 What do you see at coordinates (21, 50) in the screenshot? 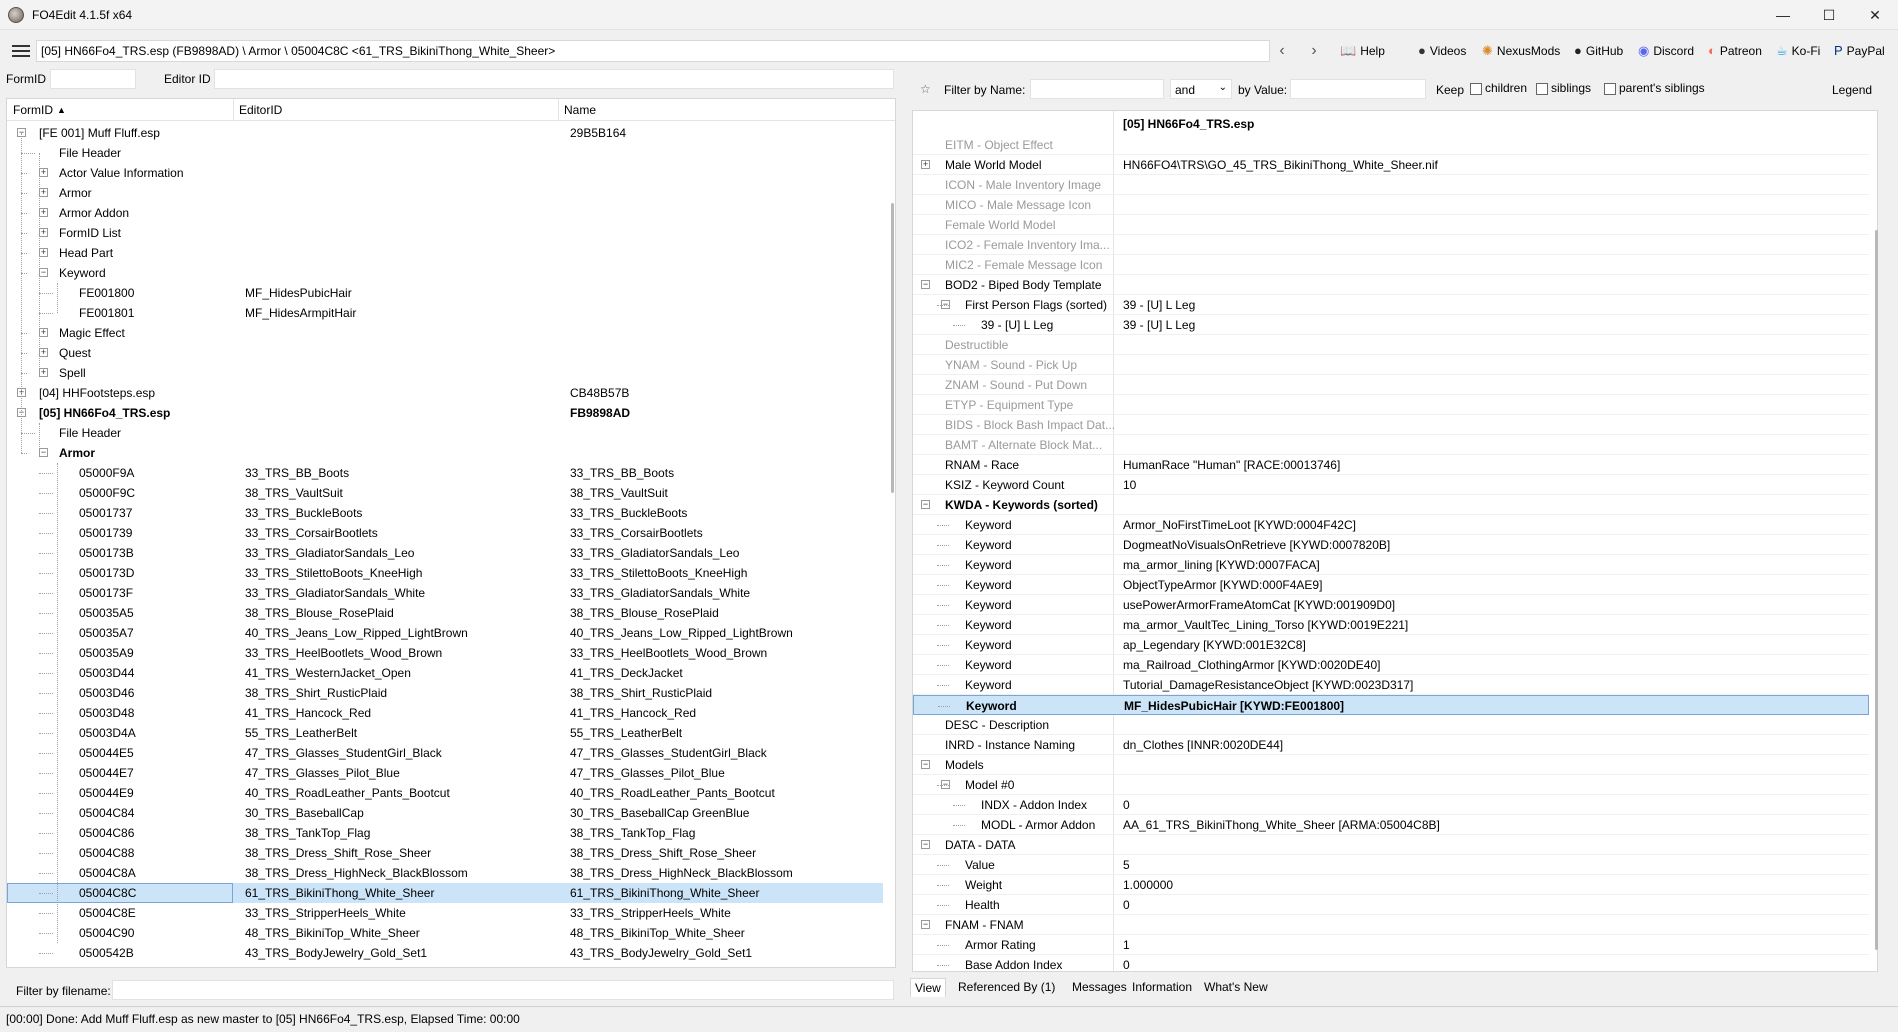
I see `menu-icon` at bounding box center [21, 50].